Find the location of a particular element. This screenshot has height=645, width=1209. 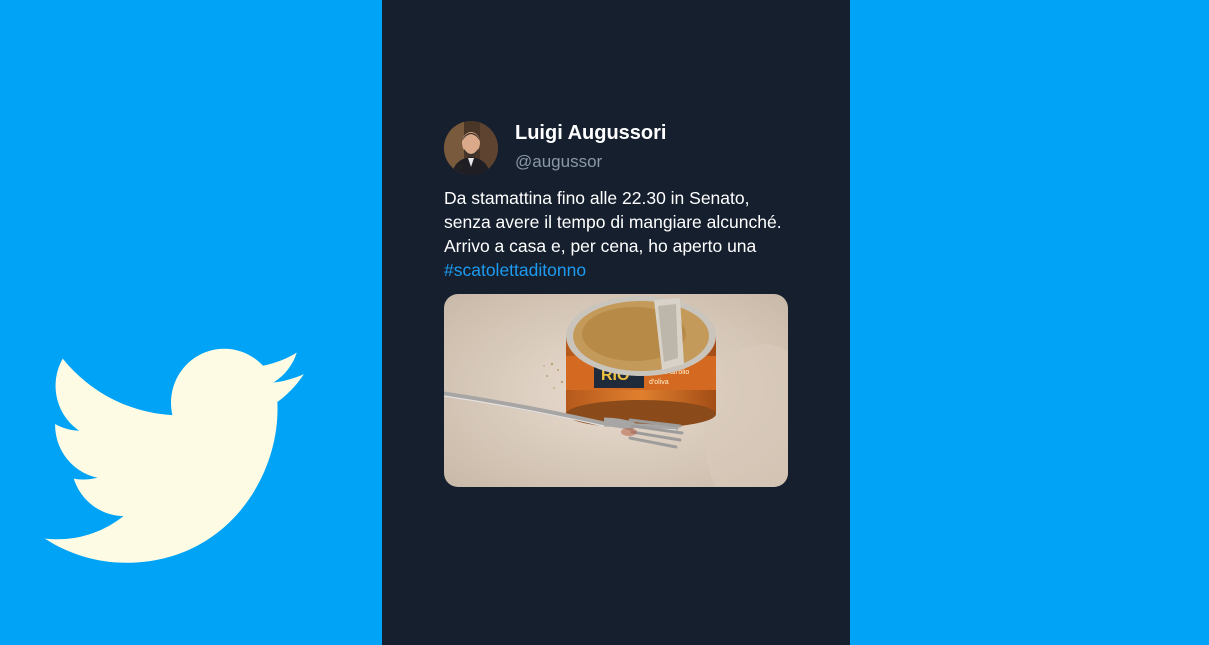

tweet-text-line: Da stamattina fino alle 22.30 in Senato, is located at coordinates (597, 198).